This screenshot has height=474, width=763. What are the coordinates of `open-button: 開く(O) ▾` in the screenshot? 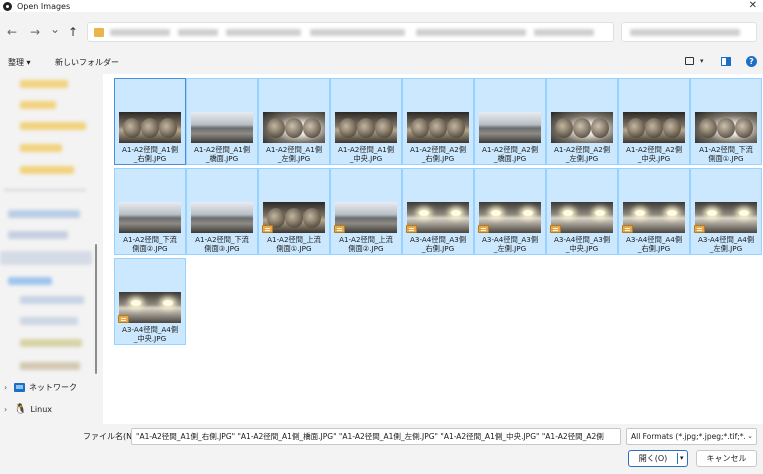 It's located at (658, 458).